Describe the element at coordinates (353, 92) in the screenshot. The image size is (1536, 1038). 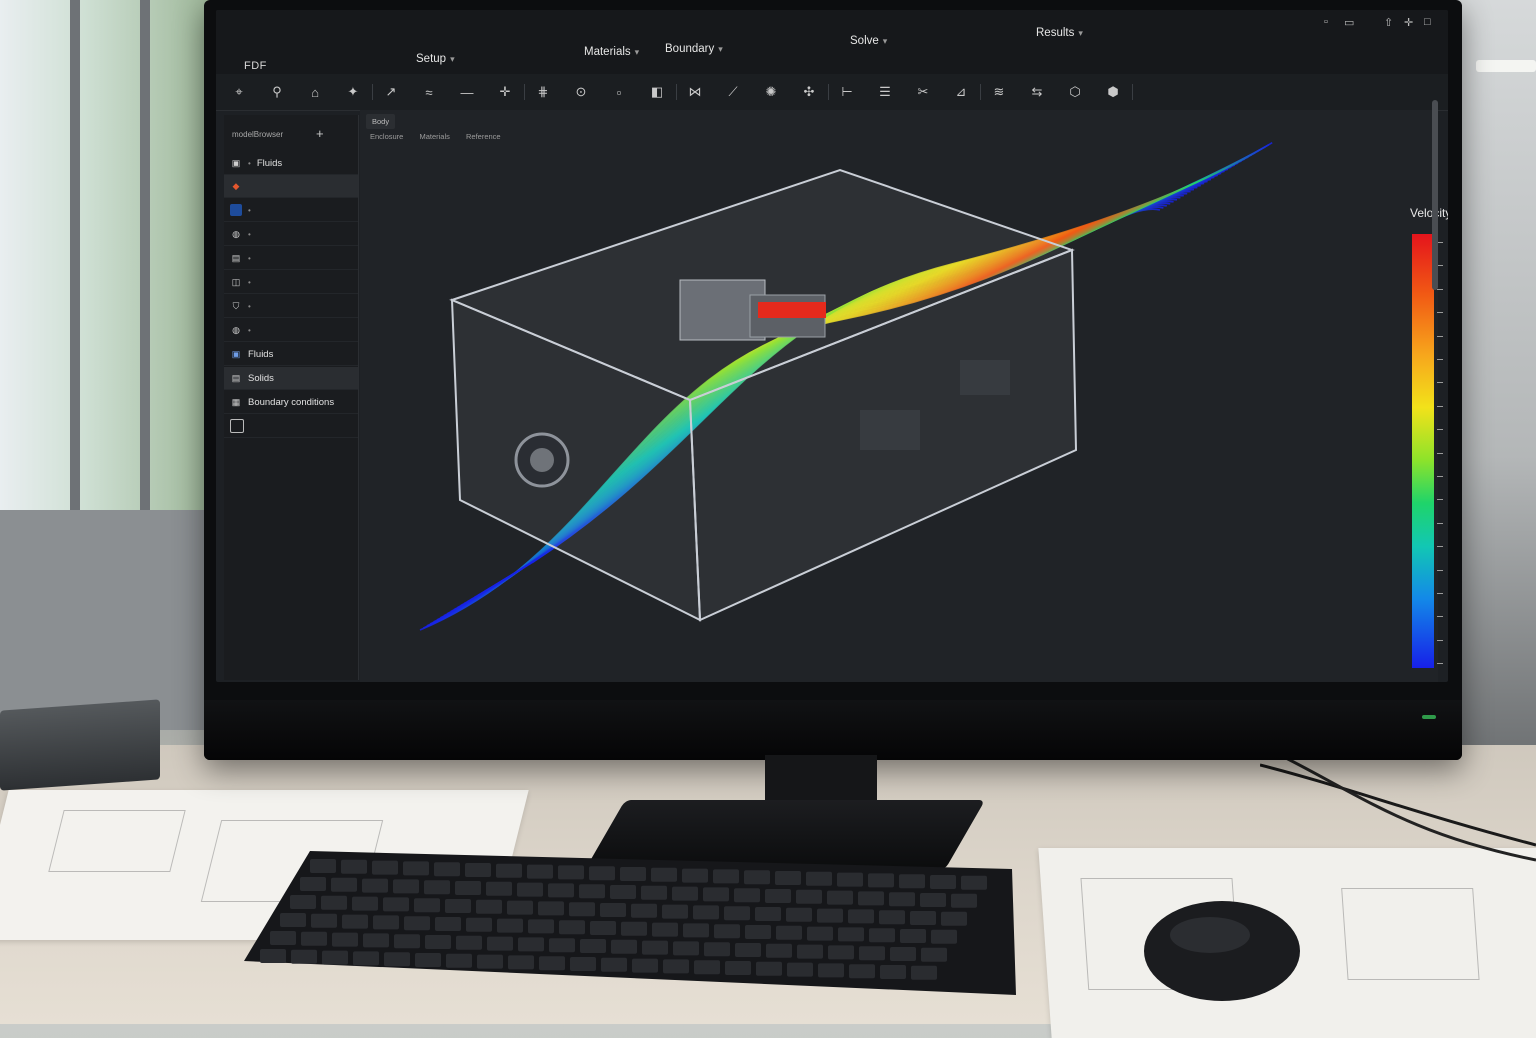
I see `mesh-icon: ✦` at that location.